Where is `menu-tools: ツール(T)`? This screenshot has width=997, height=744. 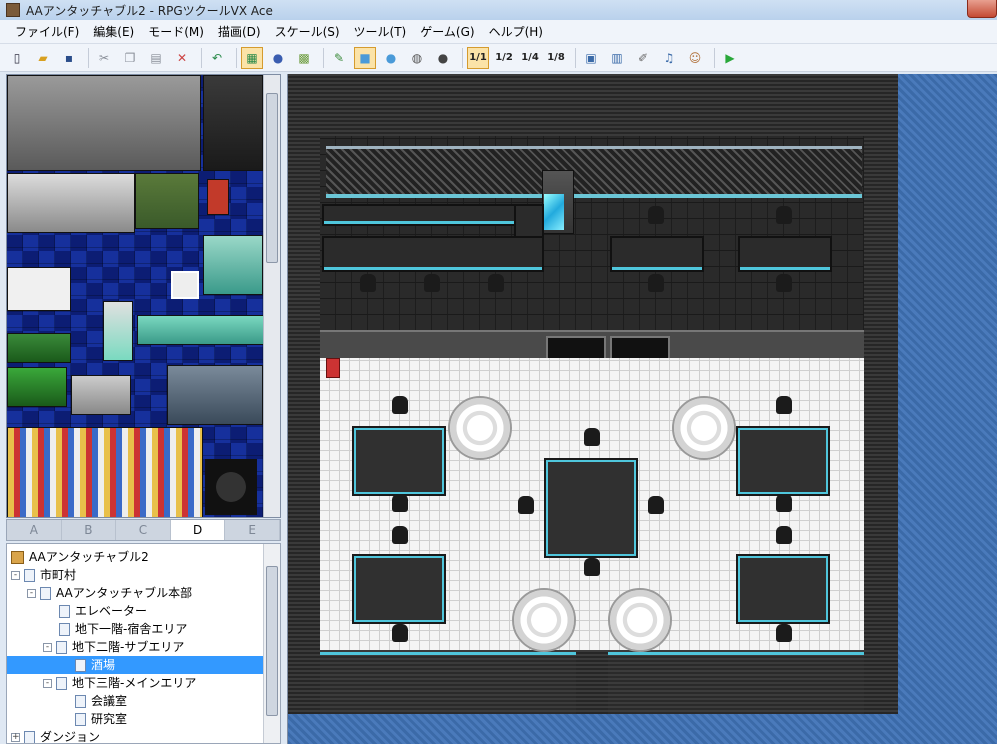 menu-tools: ツール(T) is located at coordinates (380, 32).